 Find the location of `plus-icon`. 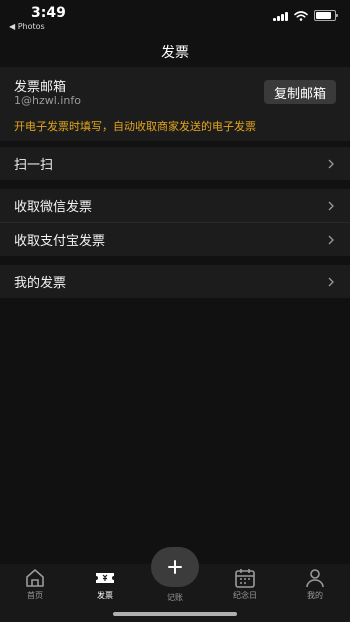

plus-icon is located at coordinates (175, 567).